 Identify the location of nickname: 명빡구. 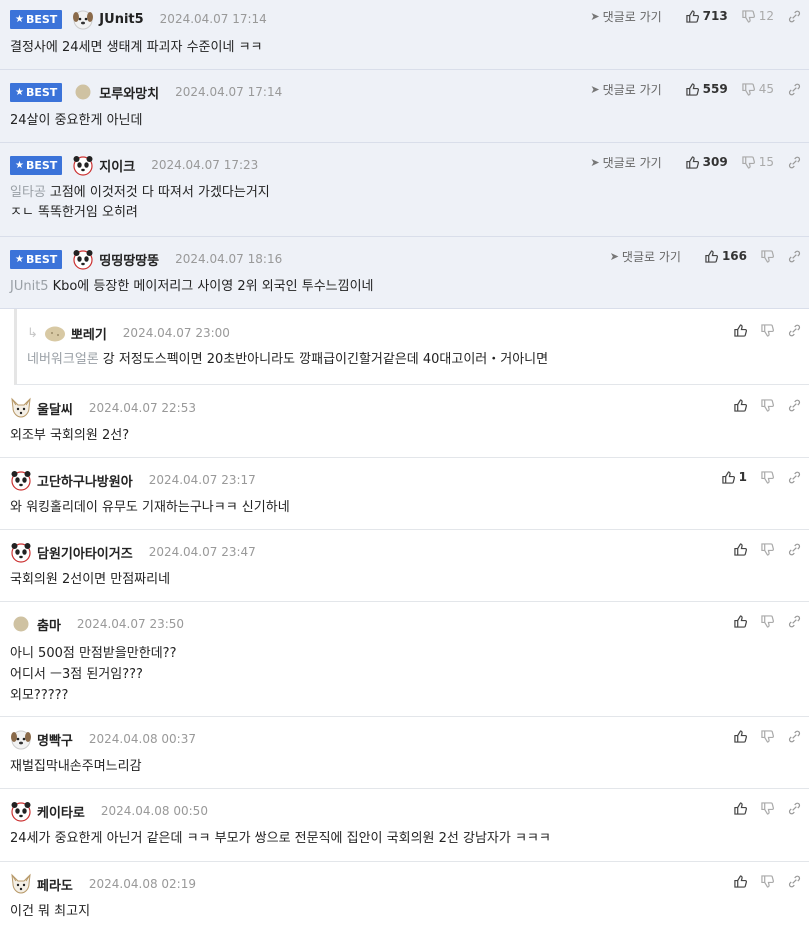
(55, 739).